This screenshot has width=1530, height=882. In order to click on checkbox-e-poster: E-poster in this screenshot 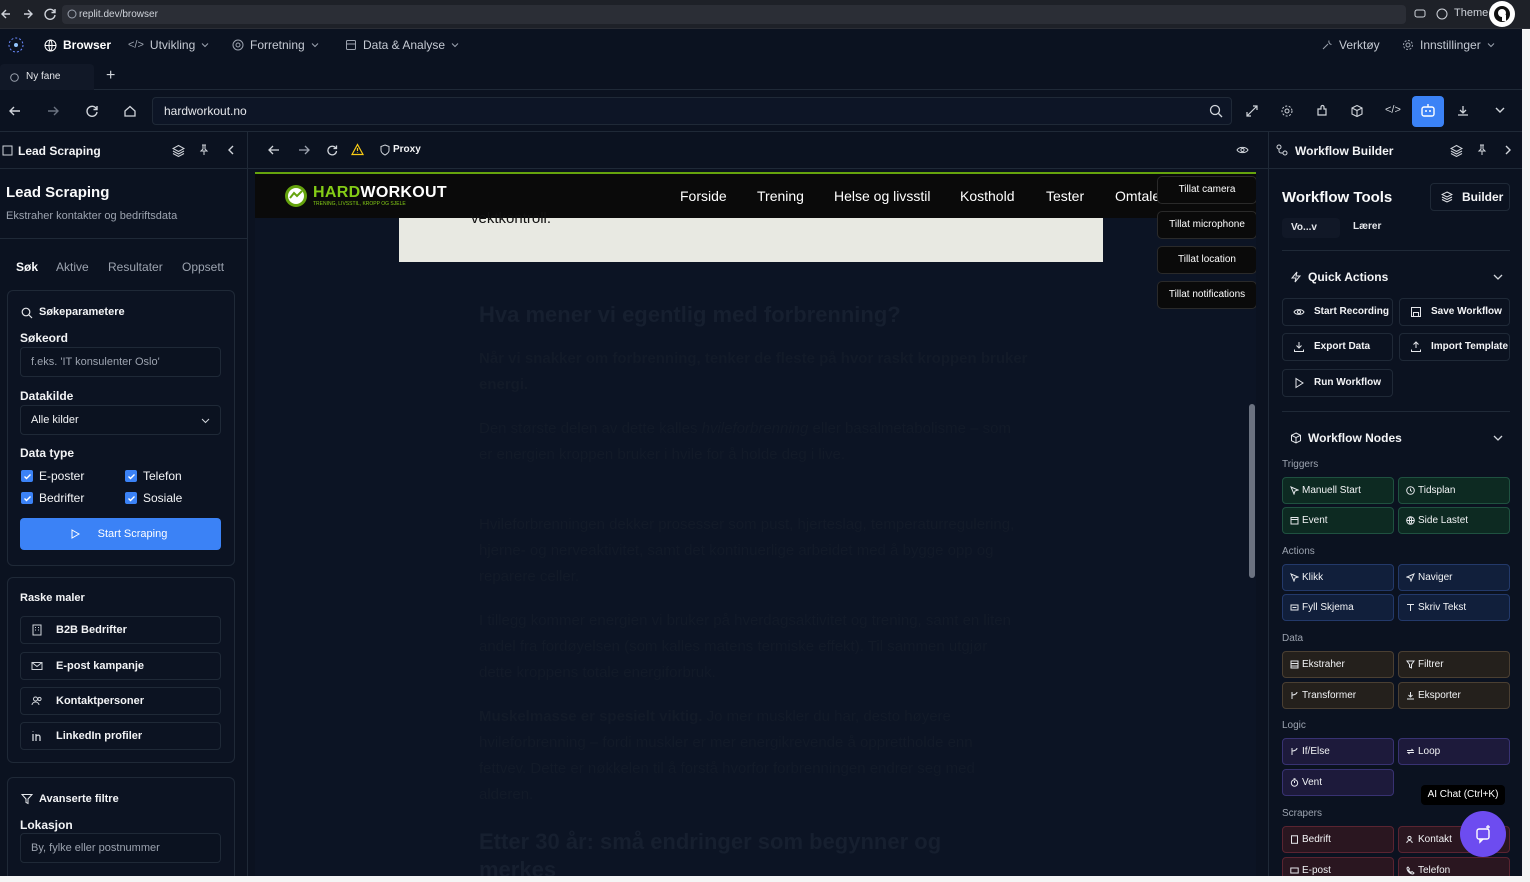, I will do `click(52, 476)`.